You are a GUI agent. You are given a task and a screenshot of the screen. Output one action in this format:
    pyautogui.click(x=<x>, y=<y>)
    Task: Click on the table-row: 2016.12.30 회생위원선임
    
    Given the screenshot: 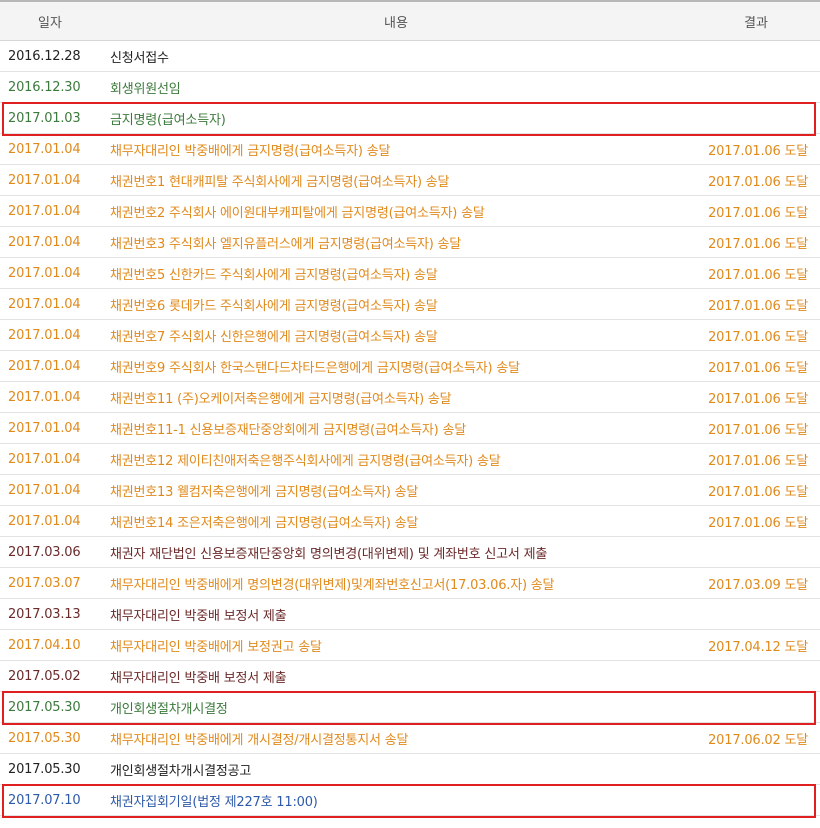 What is the action you would take?
    pyautogui.click(x=410, y=87)
    